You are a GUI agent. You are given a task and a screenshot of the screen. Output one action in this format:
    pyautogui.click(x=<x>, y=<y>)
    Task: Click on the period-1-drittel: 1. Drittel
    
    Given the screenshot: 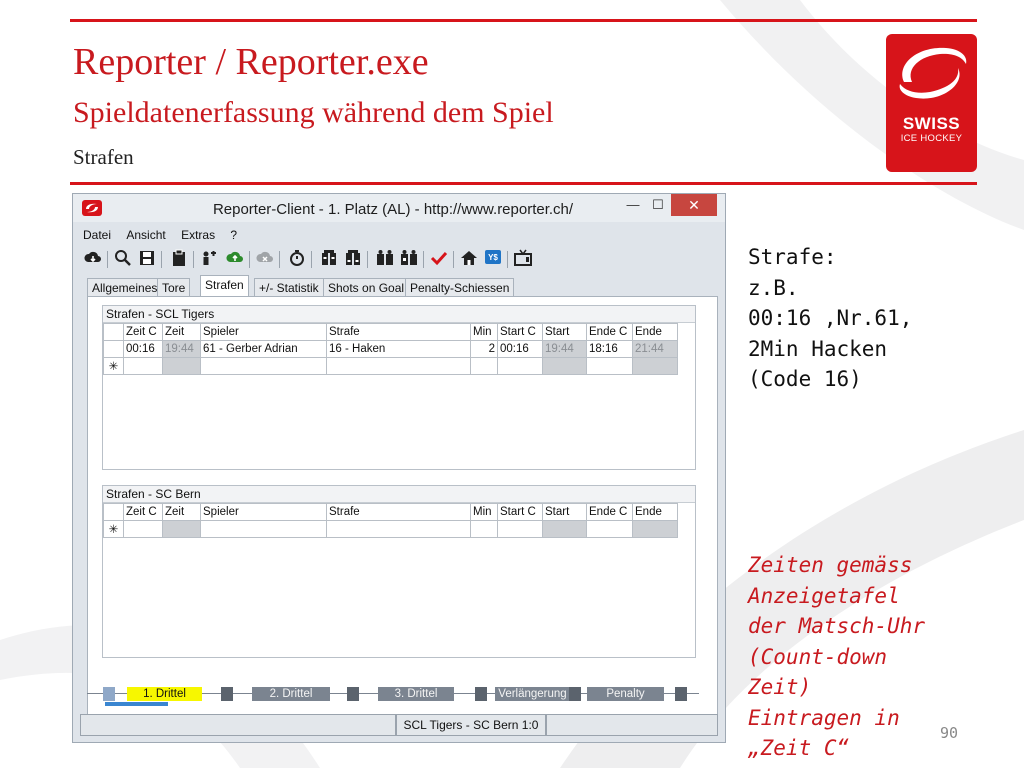 What is the action you would take?
    pyautogui.click(x=164, y=694)
    